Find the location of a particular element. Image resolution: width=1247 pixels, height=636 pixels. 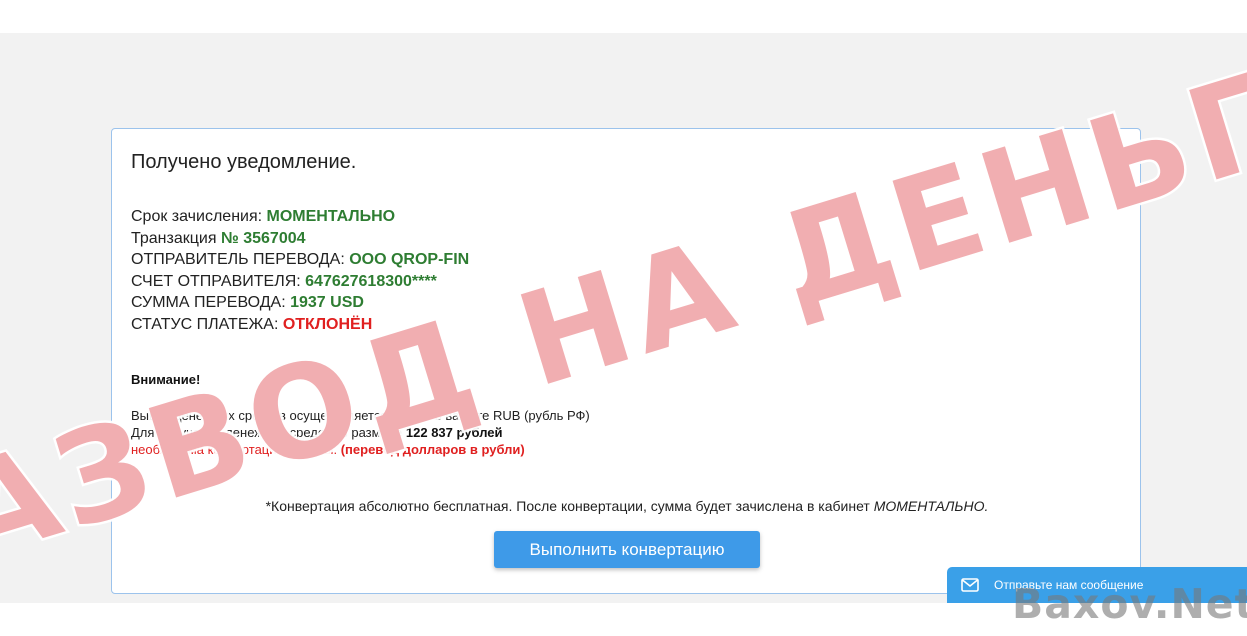

status-badge: ОТКЛОНЁН is located at coordinates (327, 324).